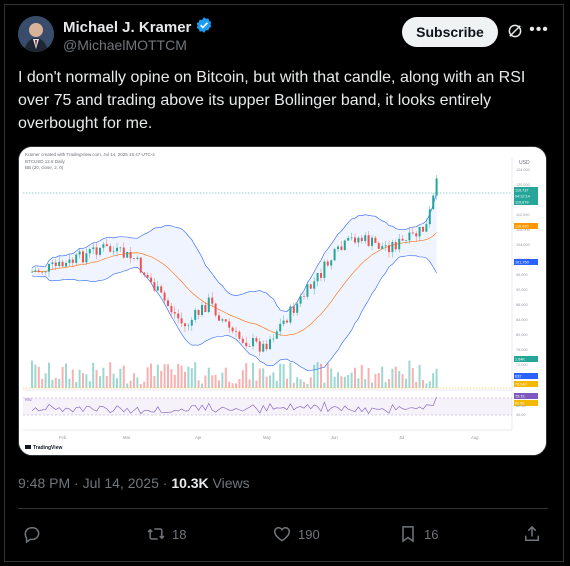  I want to click on price-tag-label: 1.64K, so click(520, 360).